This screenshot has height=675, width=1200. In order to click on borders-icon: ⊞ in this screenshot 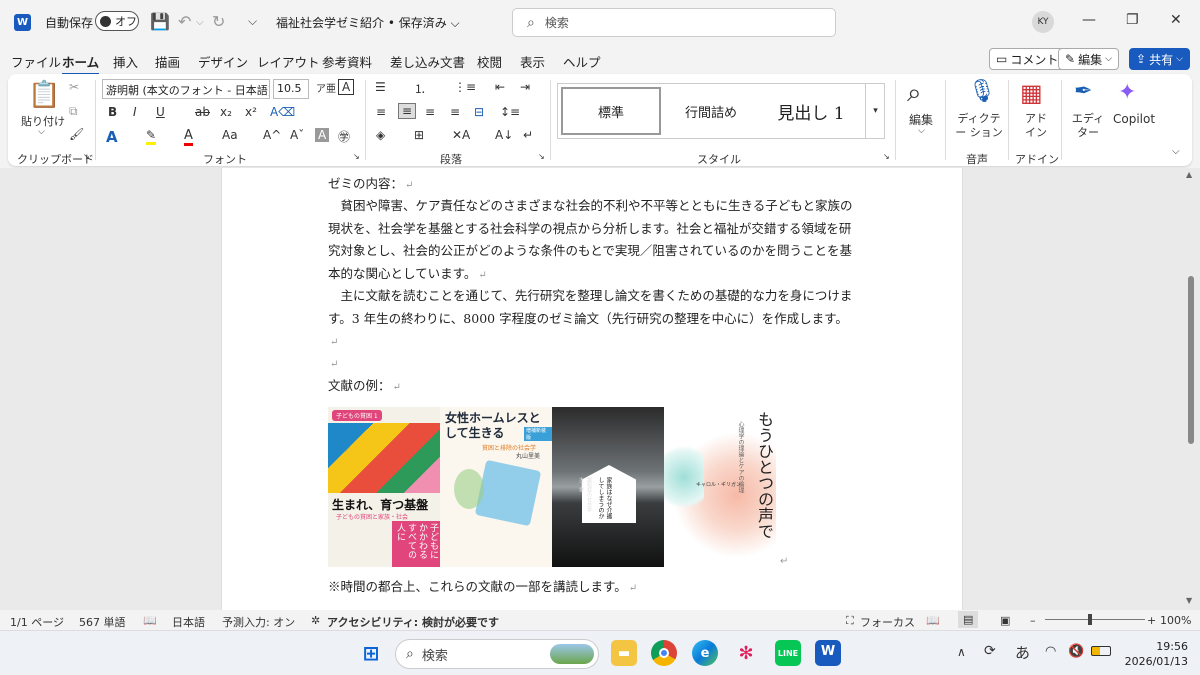, I will do `click(419, 135)`.